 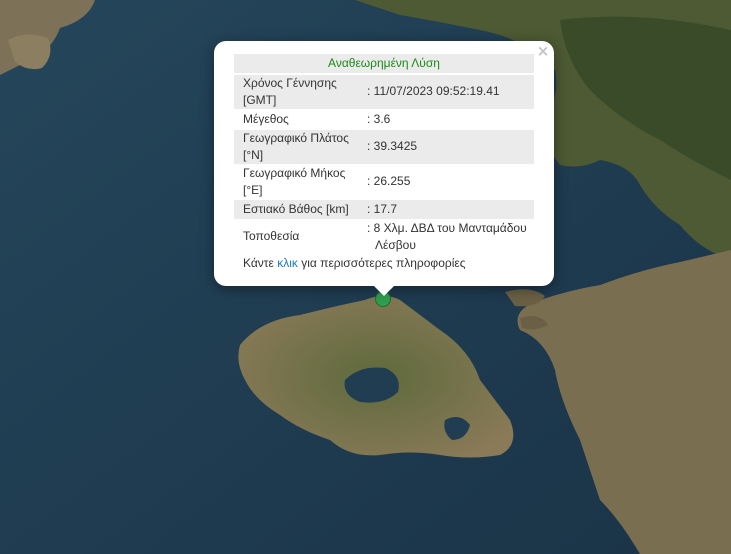 I want to click on popup-title: Αναθεωρημένη Λύση, so click(x=384, y=63).